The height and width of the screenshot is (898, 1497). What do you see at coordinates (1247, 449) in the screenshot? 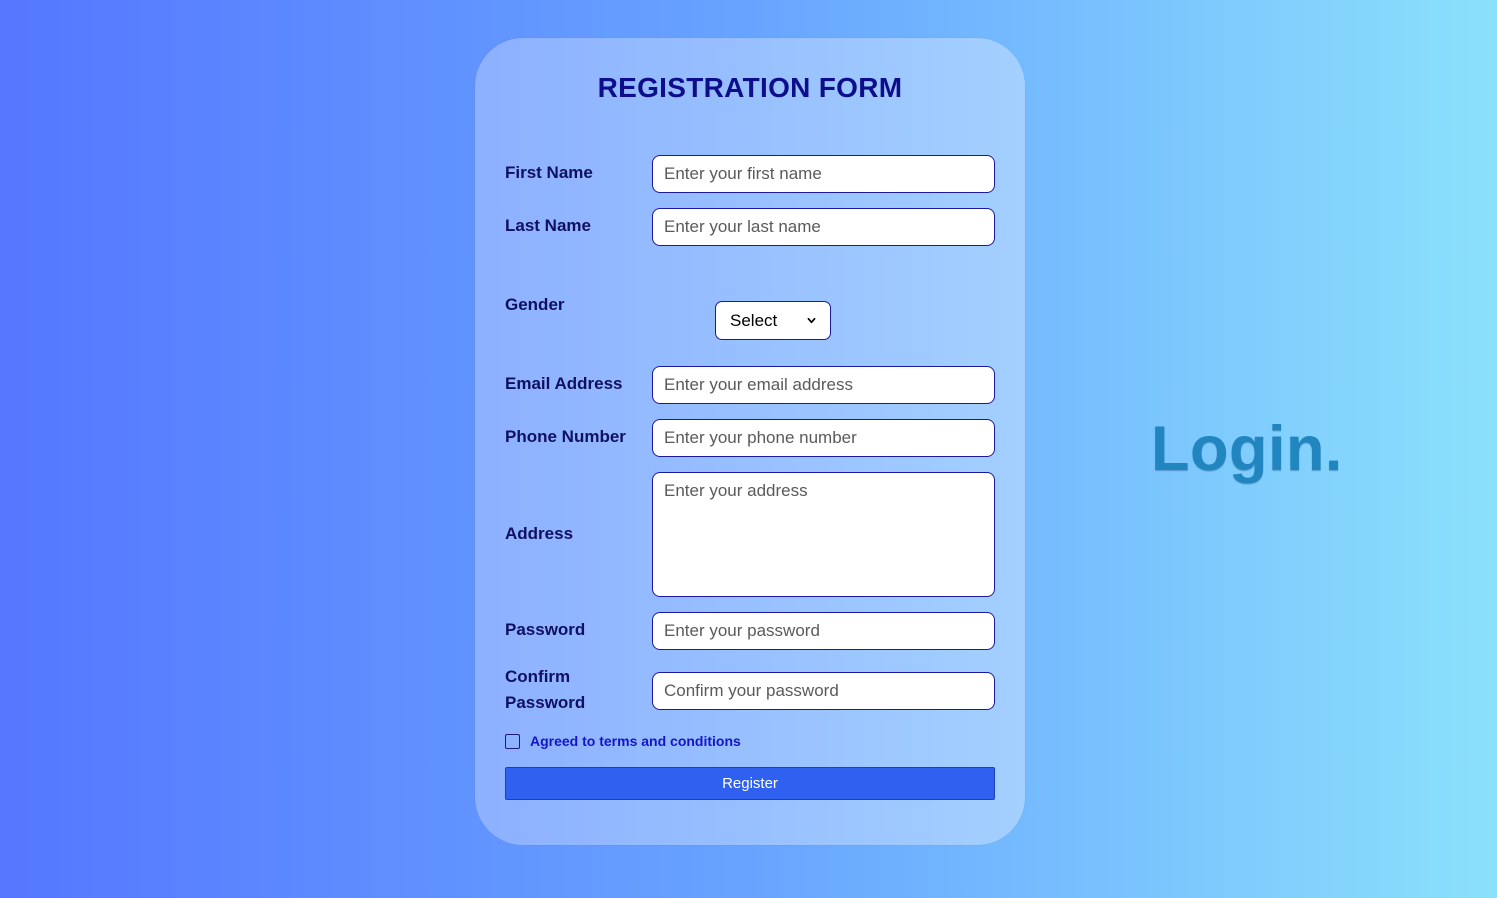
I see `login-heading: Login.` at bounding box center [1247, 449].